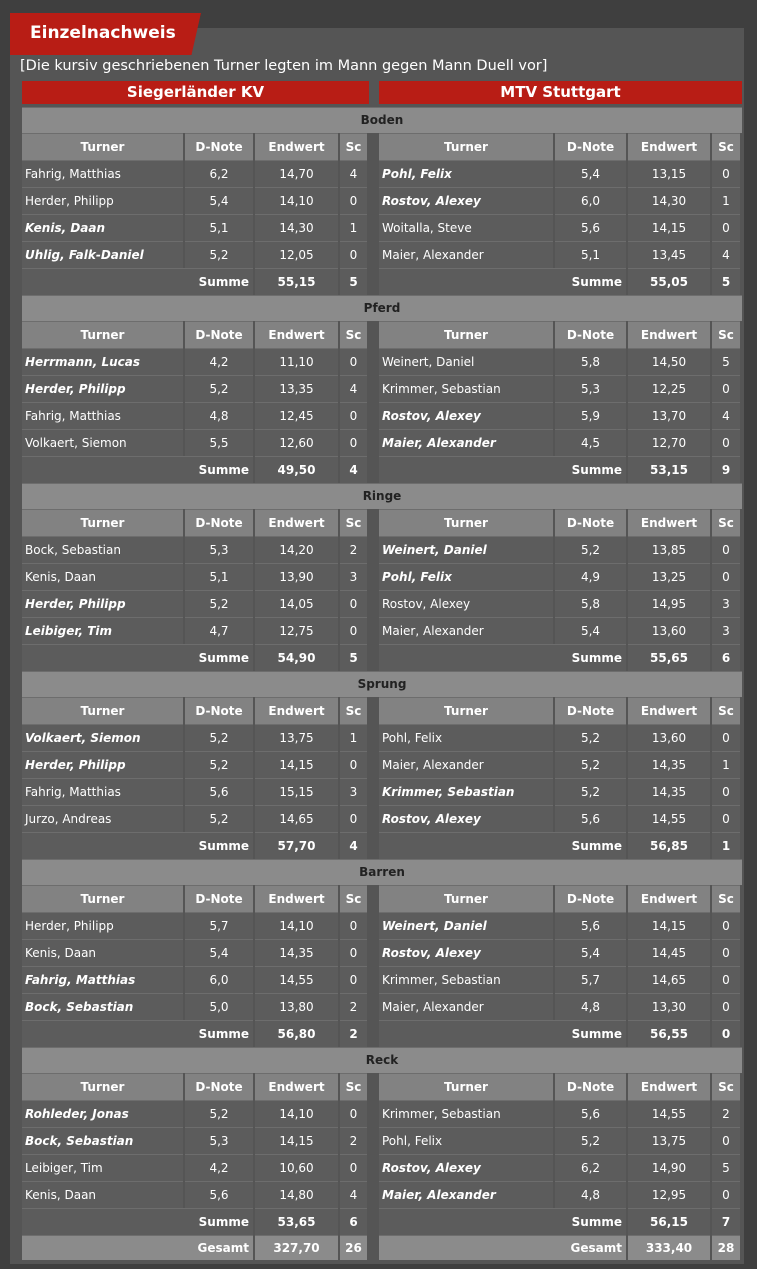 Image resolution: width=757 pixels, height=1269 pixels. What do you see at coordinates (669, 630) in the screenshot?
I see `right-endwert: 13,60` at bounding box center [669, 630].